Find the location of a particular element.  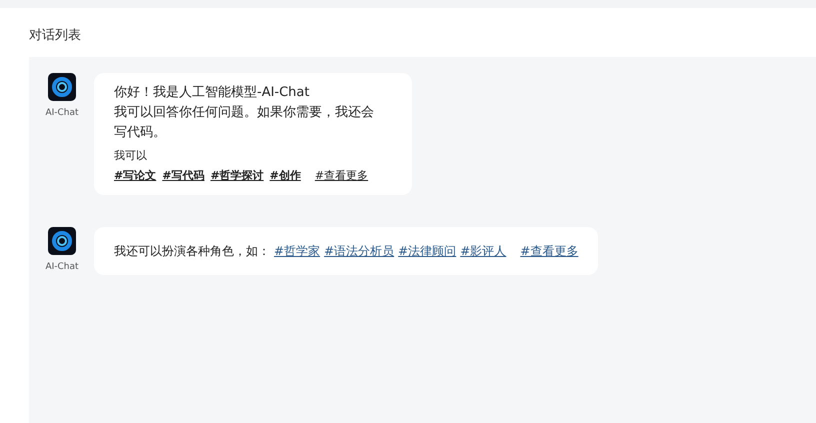

role-link: #语法分析员 is located at coordinates (359, 250).